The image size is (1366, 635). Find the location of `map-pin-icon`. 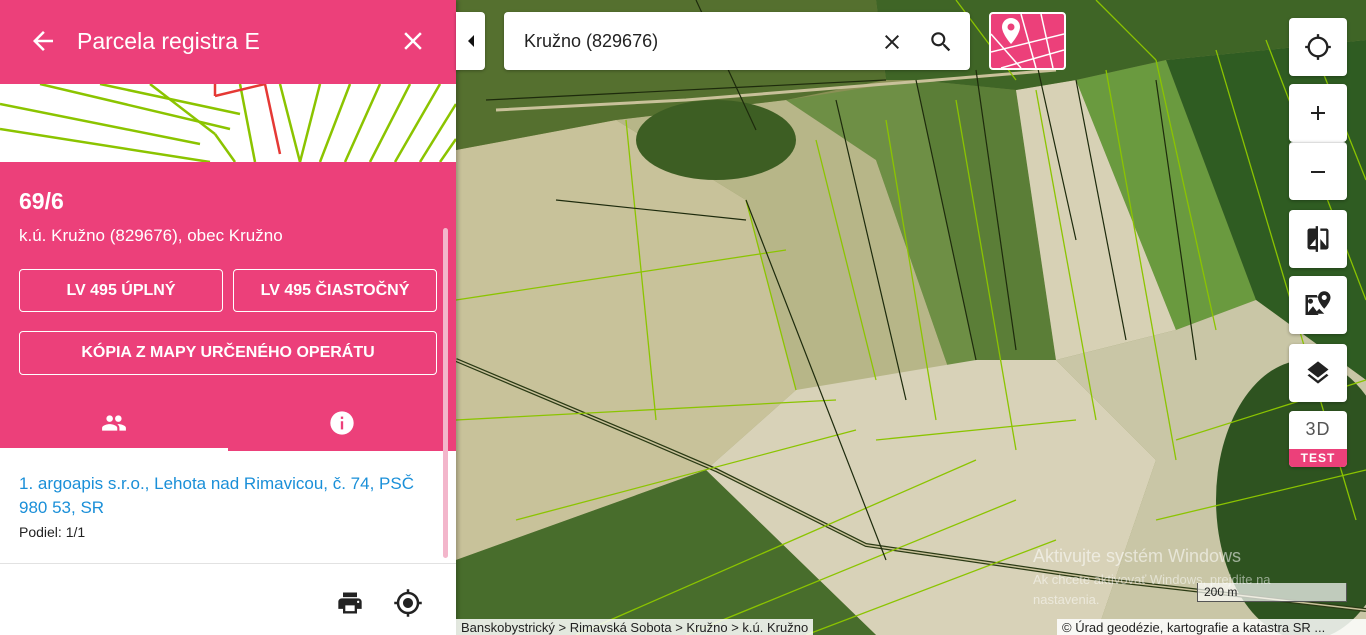

map-pin-icon is located at coordinates (1318, 303).